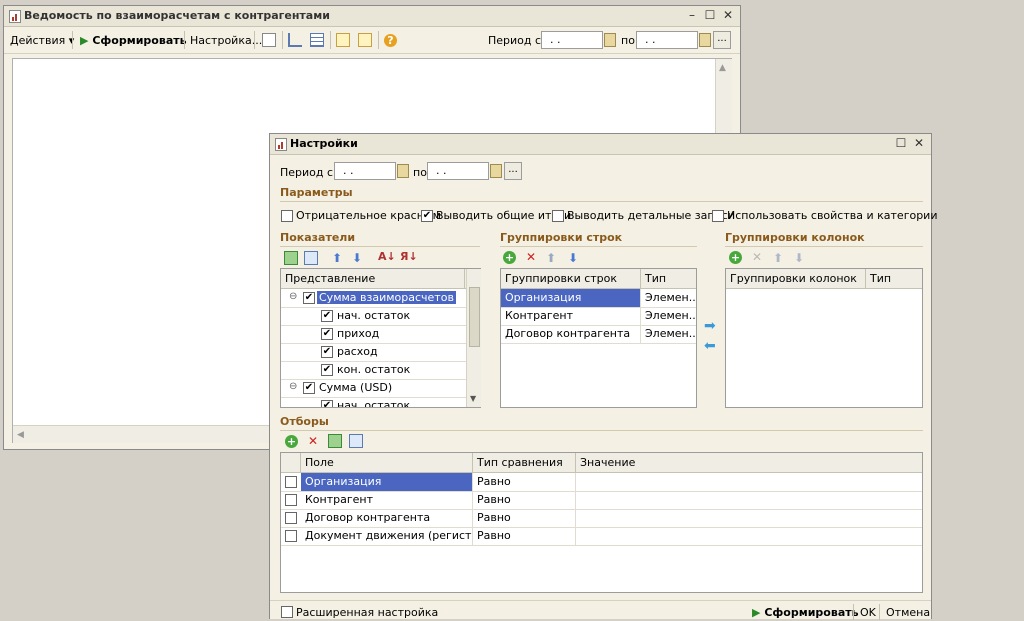 This screenshot has width=1024, height=621. What do you see at coordinates (710, 326) in the screenshot?
I see `move-to-columns-icon: ➡` at bounding box center [710, 326].